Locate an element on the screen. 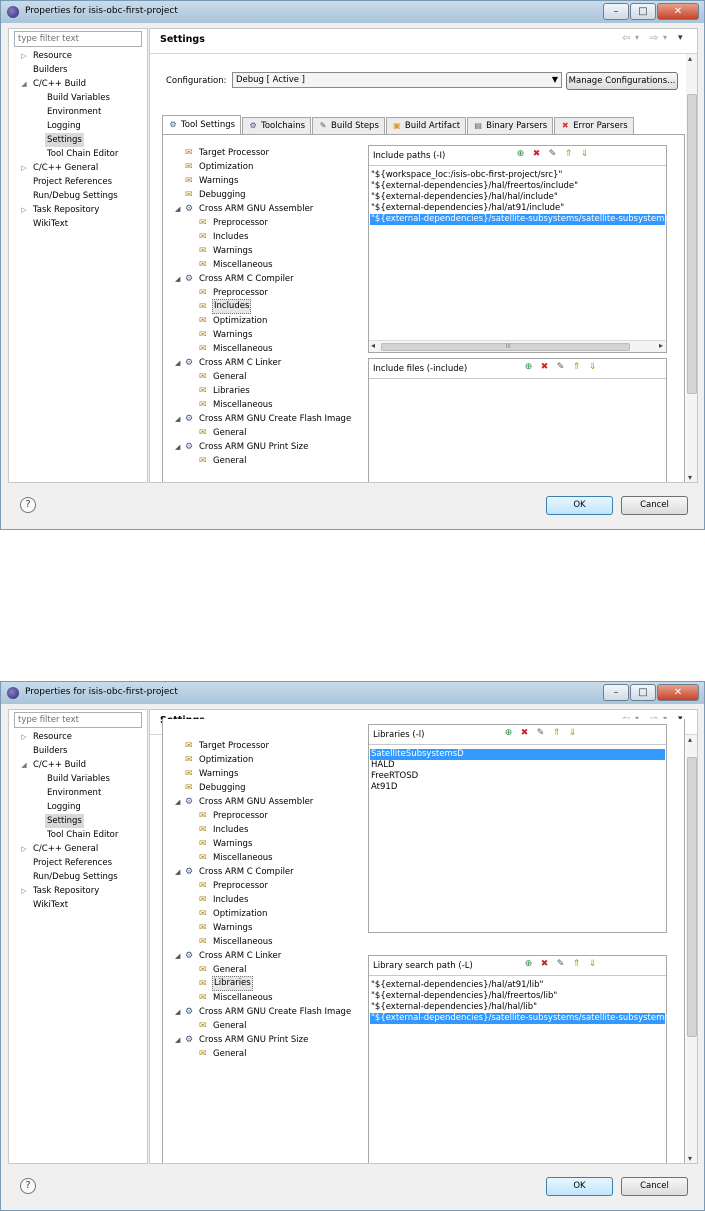  scroll-left-arrow-icon: ◂ is located at coordinates (373, 345).